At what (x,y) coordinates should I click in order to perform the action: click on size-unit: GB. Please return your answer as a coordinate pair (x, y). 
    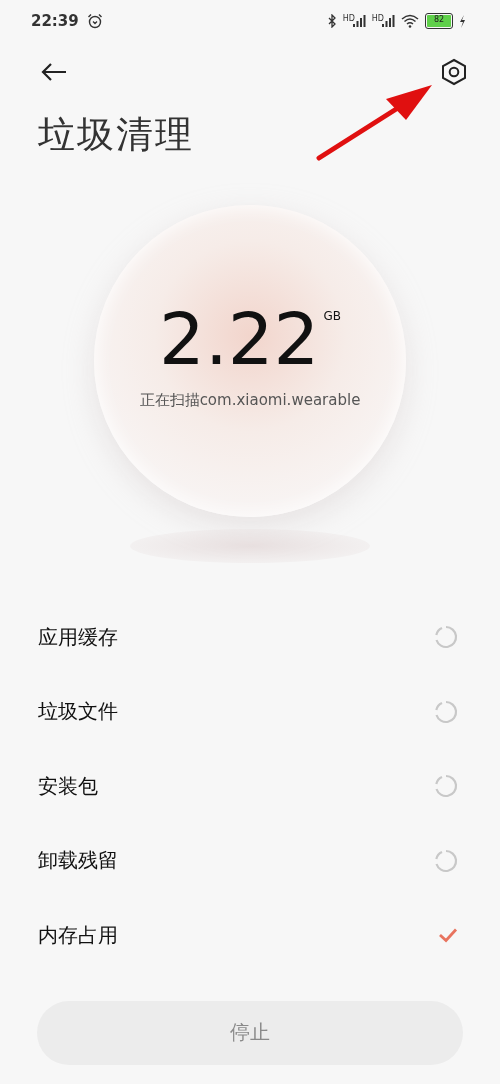
    Looking at the image, I should click on (332, 315).